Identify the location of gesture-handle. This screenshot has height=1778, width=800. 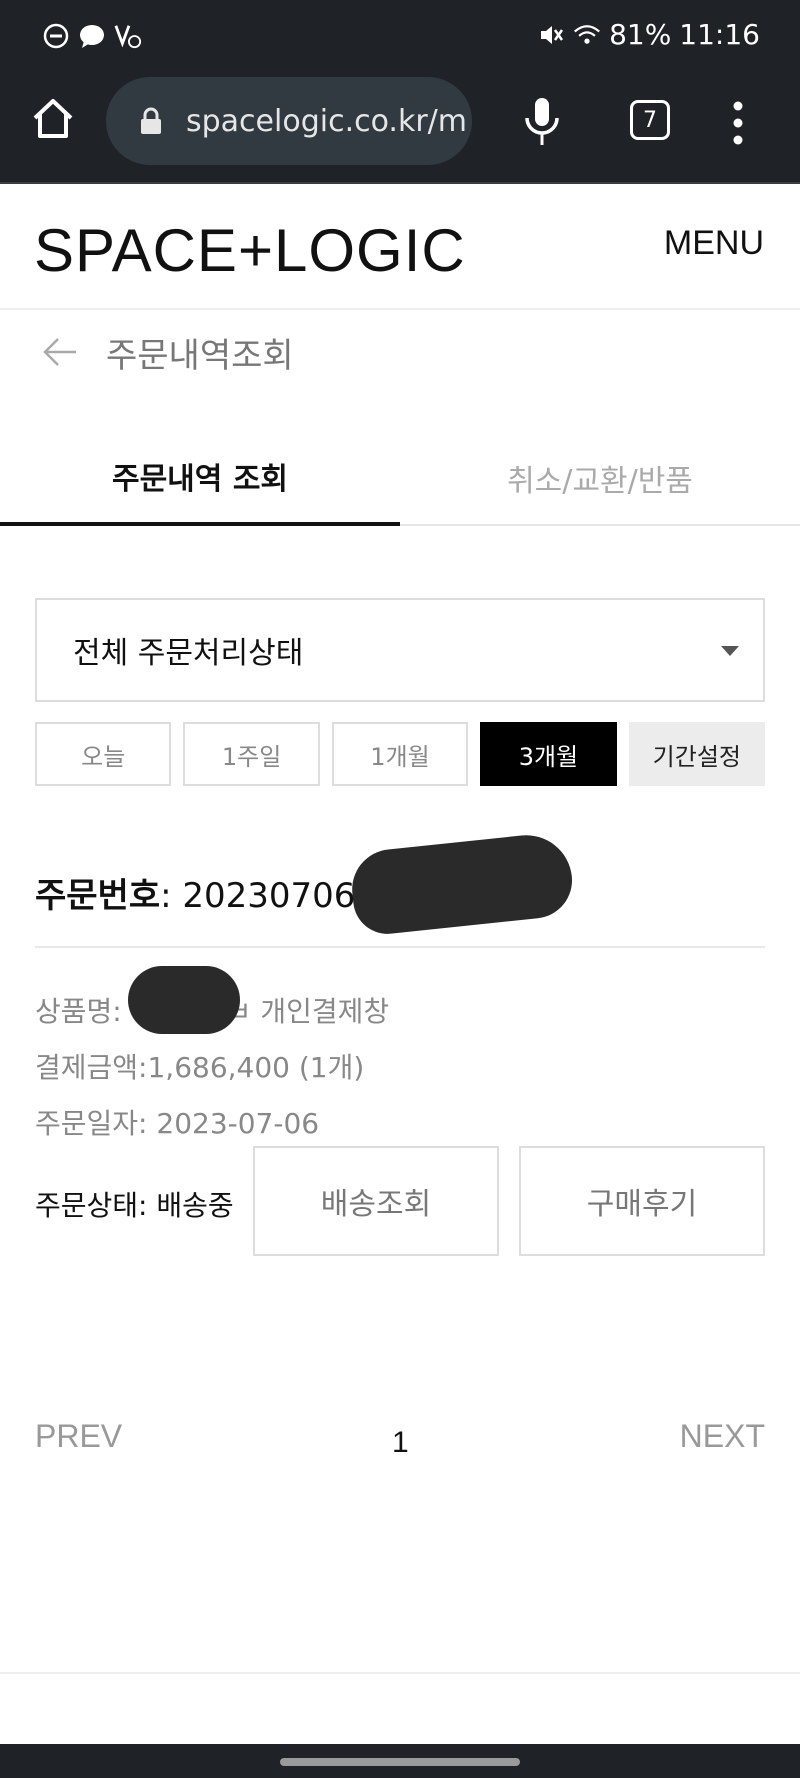
(400, 1762).